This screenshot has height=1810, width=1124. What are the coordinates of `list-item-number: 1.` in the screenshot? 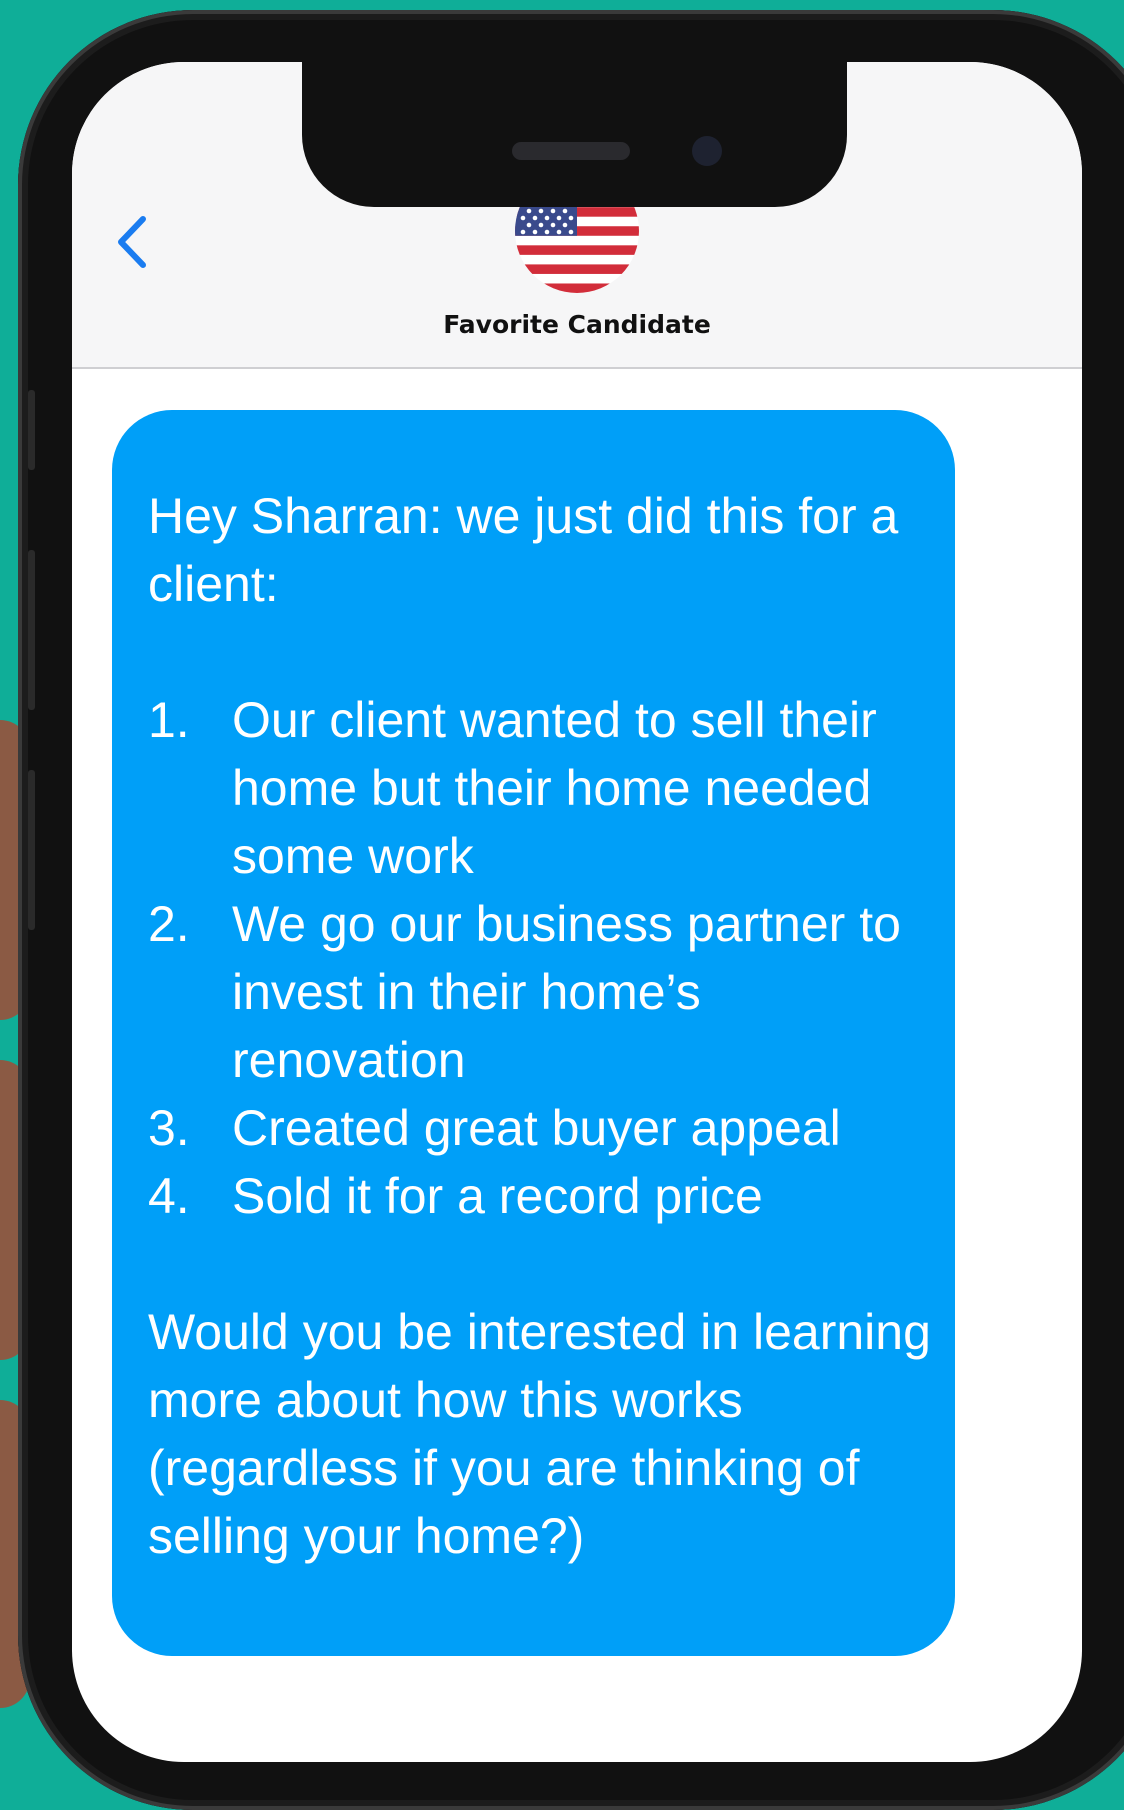 It's located at (169, 720).